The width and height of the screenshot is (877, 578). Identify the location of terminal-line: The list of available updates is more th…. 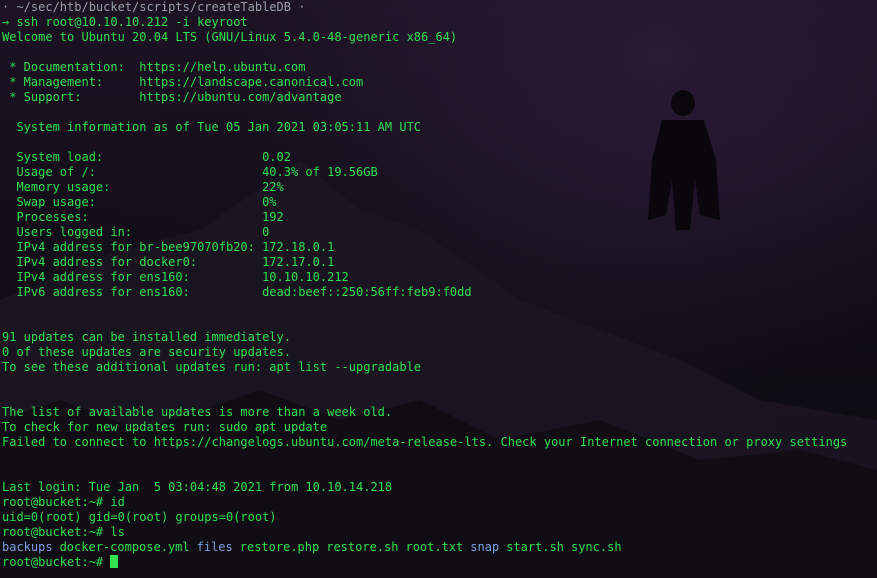
(197, 412).